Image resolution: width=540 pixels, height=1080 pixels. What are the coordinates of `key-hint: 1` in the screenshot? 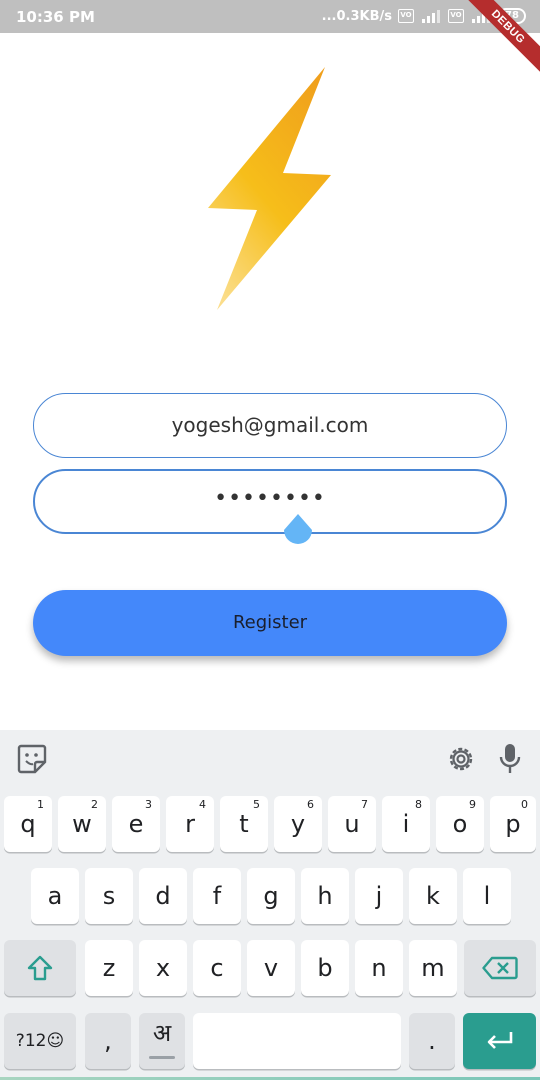 It's located at (40, 804).